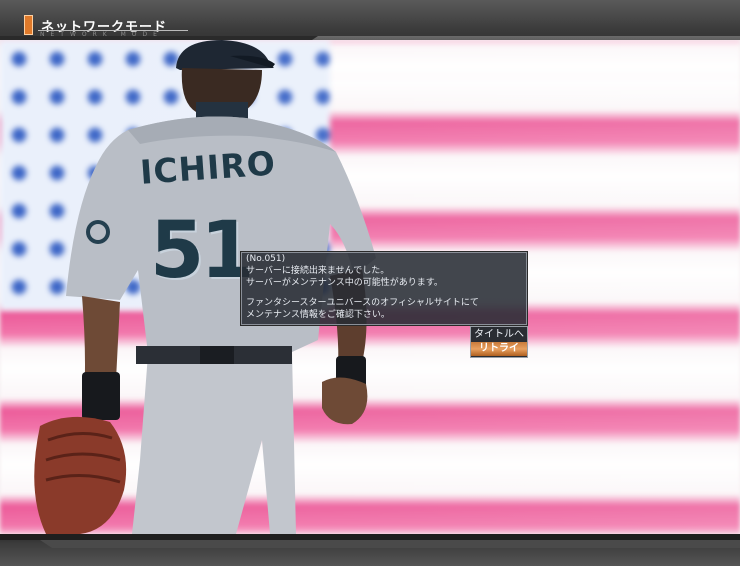  What do you see at coordinates (370, 550) in the screenshot?
I see `bottom-bar` at bounding box center [370, 550].